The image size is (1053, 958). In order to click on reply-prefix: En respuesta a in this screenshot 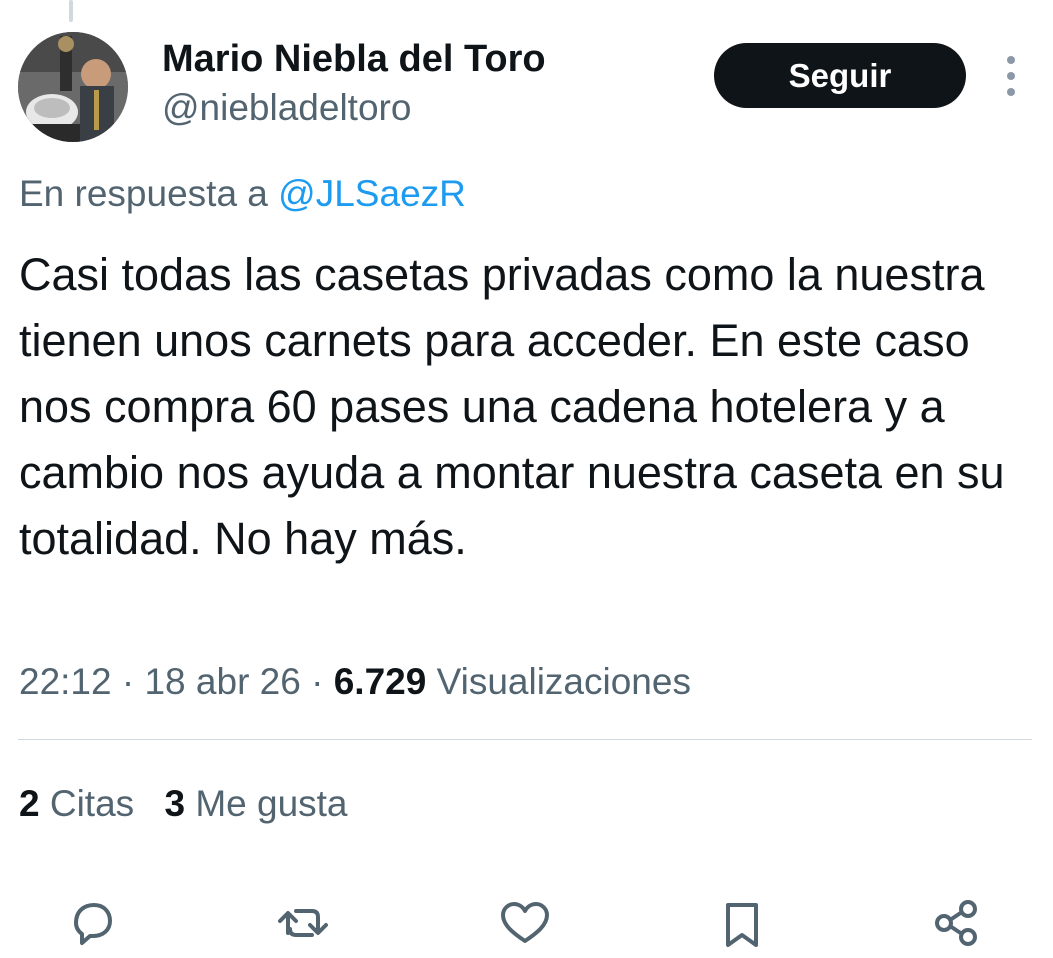, I will do `click(143, 193)`.